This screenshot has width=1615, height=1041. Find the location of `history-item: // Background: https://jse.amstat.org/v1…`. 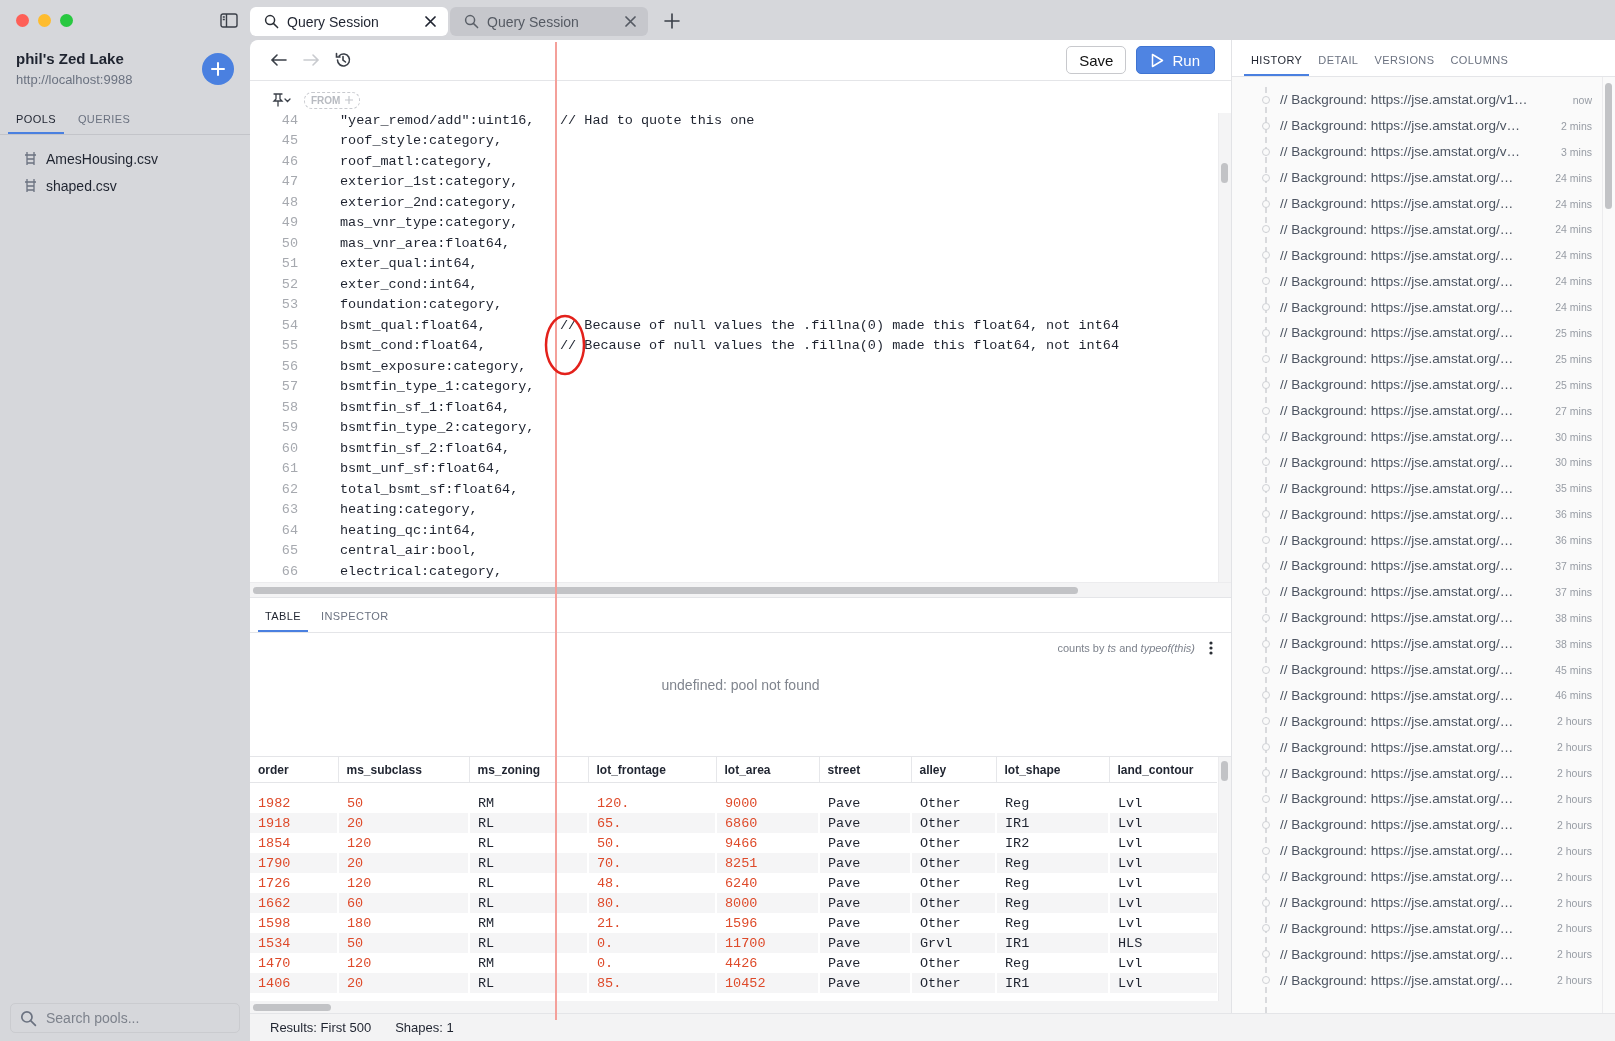

history-item: // Background: https://jse.amstat.org/v1… is located at coordinates (1423, 100).